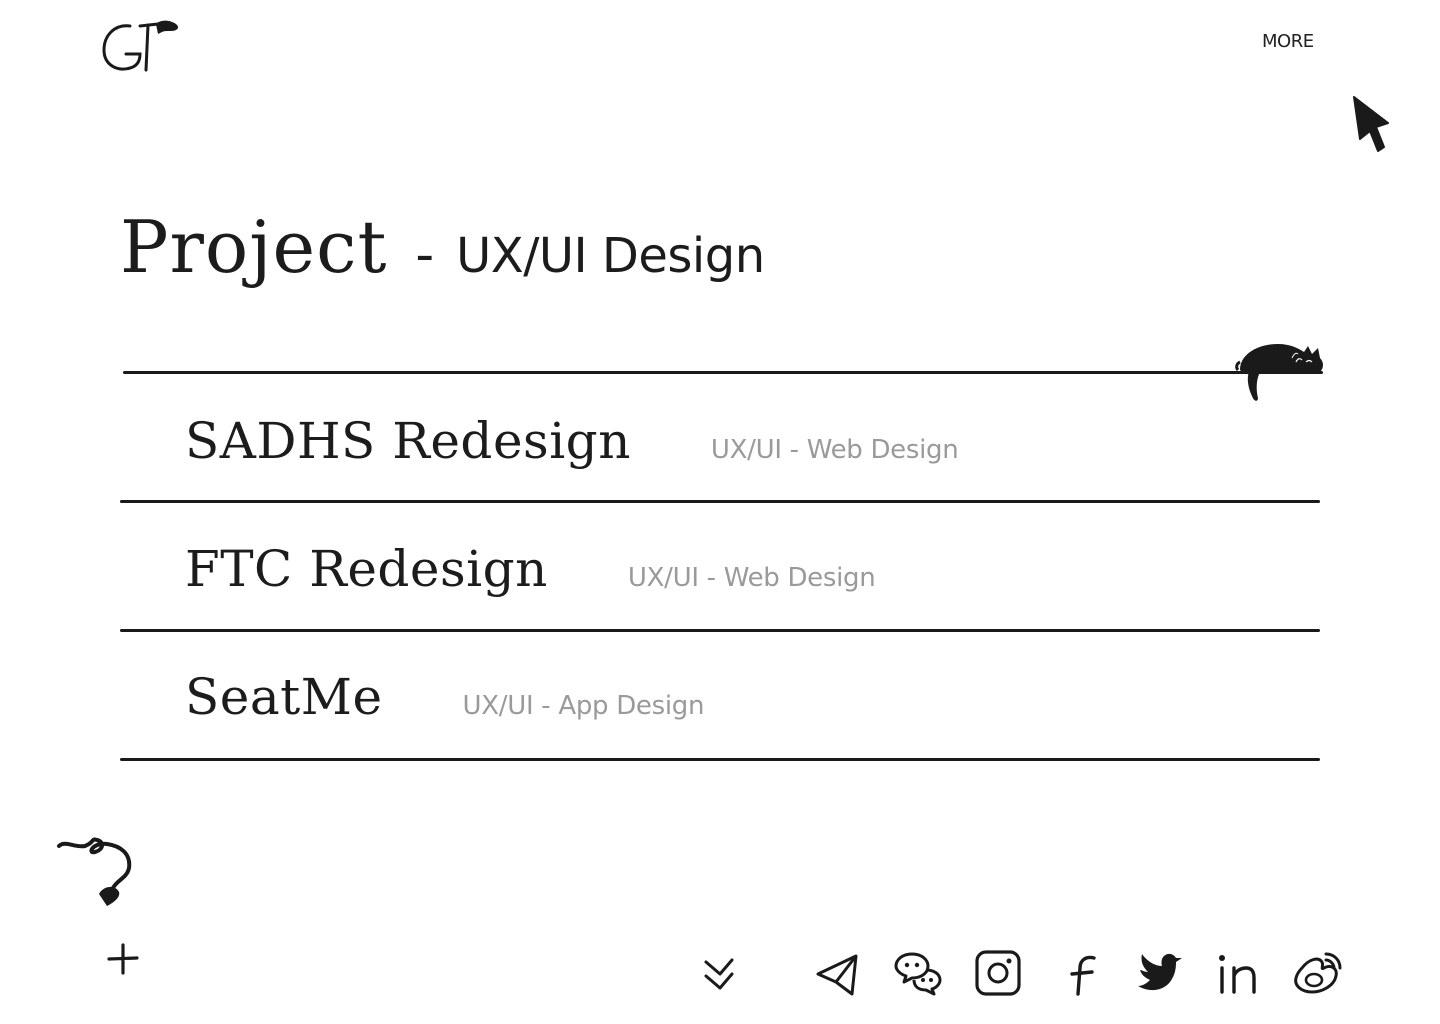  I want to click on project-row-sadhs: SADHS Redesign UX/UI - Web Design, so click(572, 441).